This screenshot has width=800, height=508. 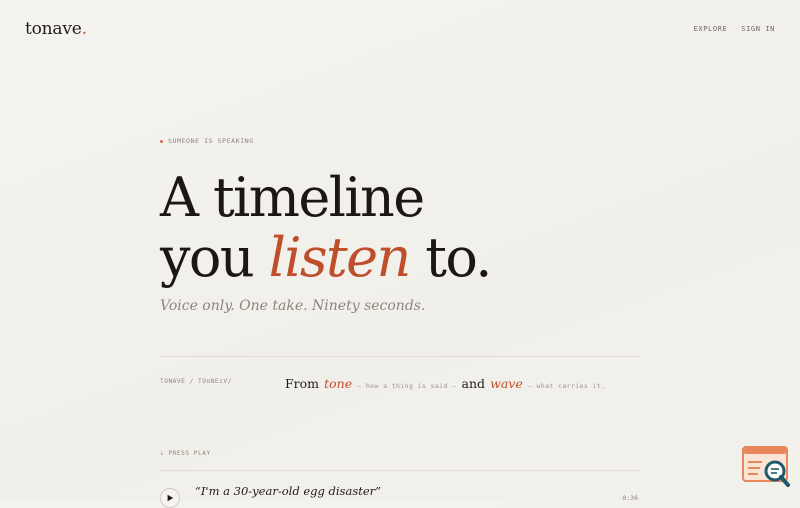 I want to click on live-dot-icon, so click(x=161, y=141).